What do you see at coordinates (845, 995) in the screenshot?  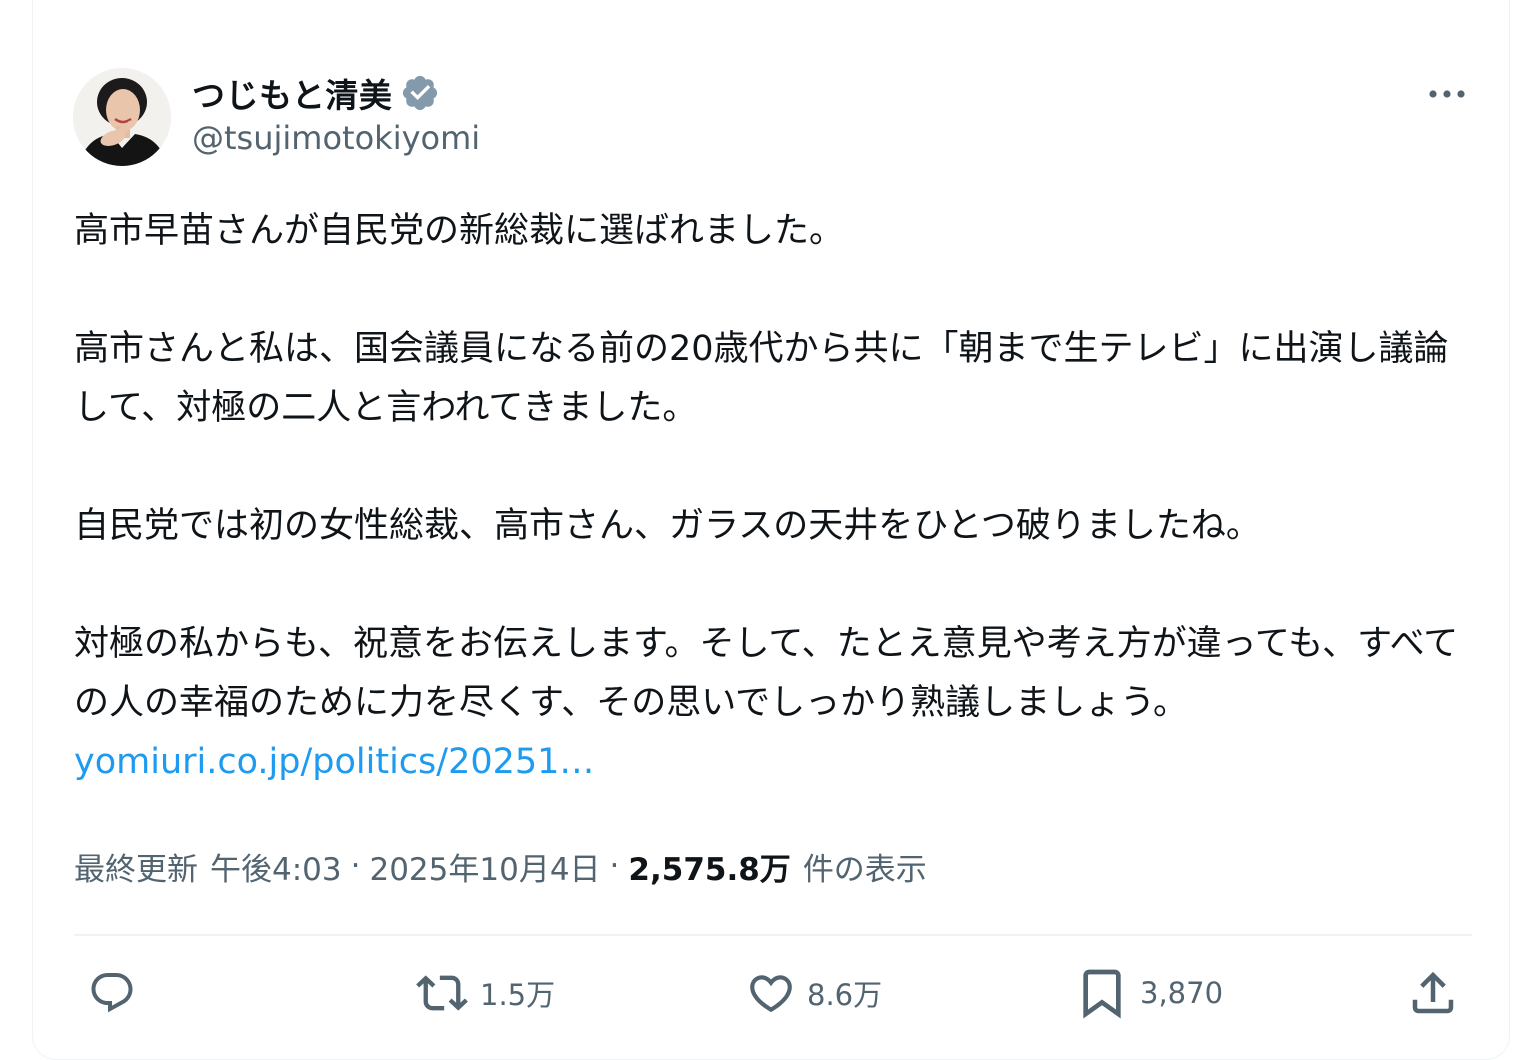 I see `like-count: 8.6万` at bounding box center [845, 995].